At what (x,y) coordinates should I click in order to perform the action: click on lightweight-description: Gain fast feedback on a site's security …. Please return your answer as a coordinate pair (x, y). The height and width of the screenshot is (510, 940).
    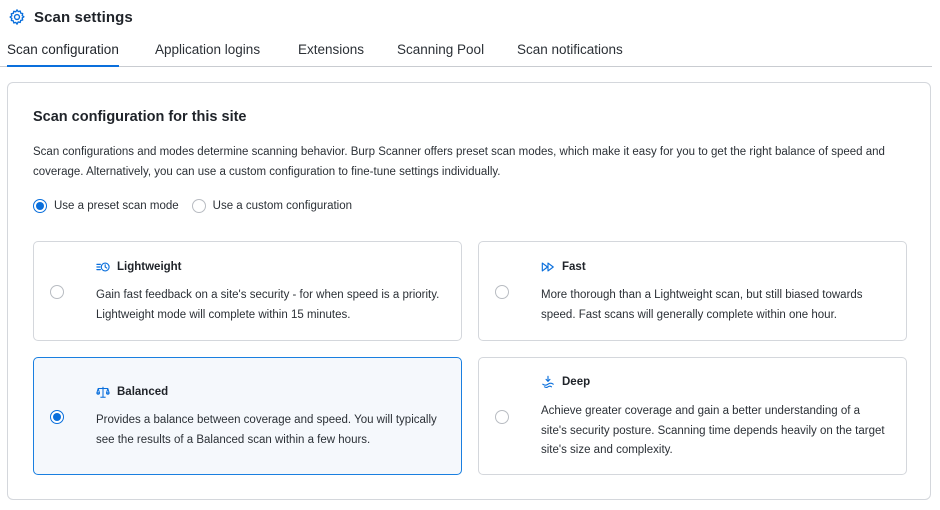
    Looking at the image, I should click on (268, 305).